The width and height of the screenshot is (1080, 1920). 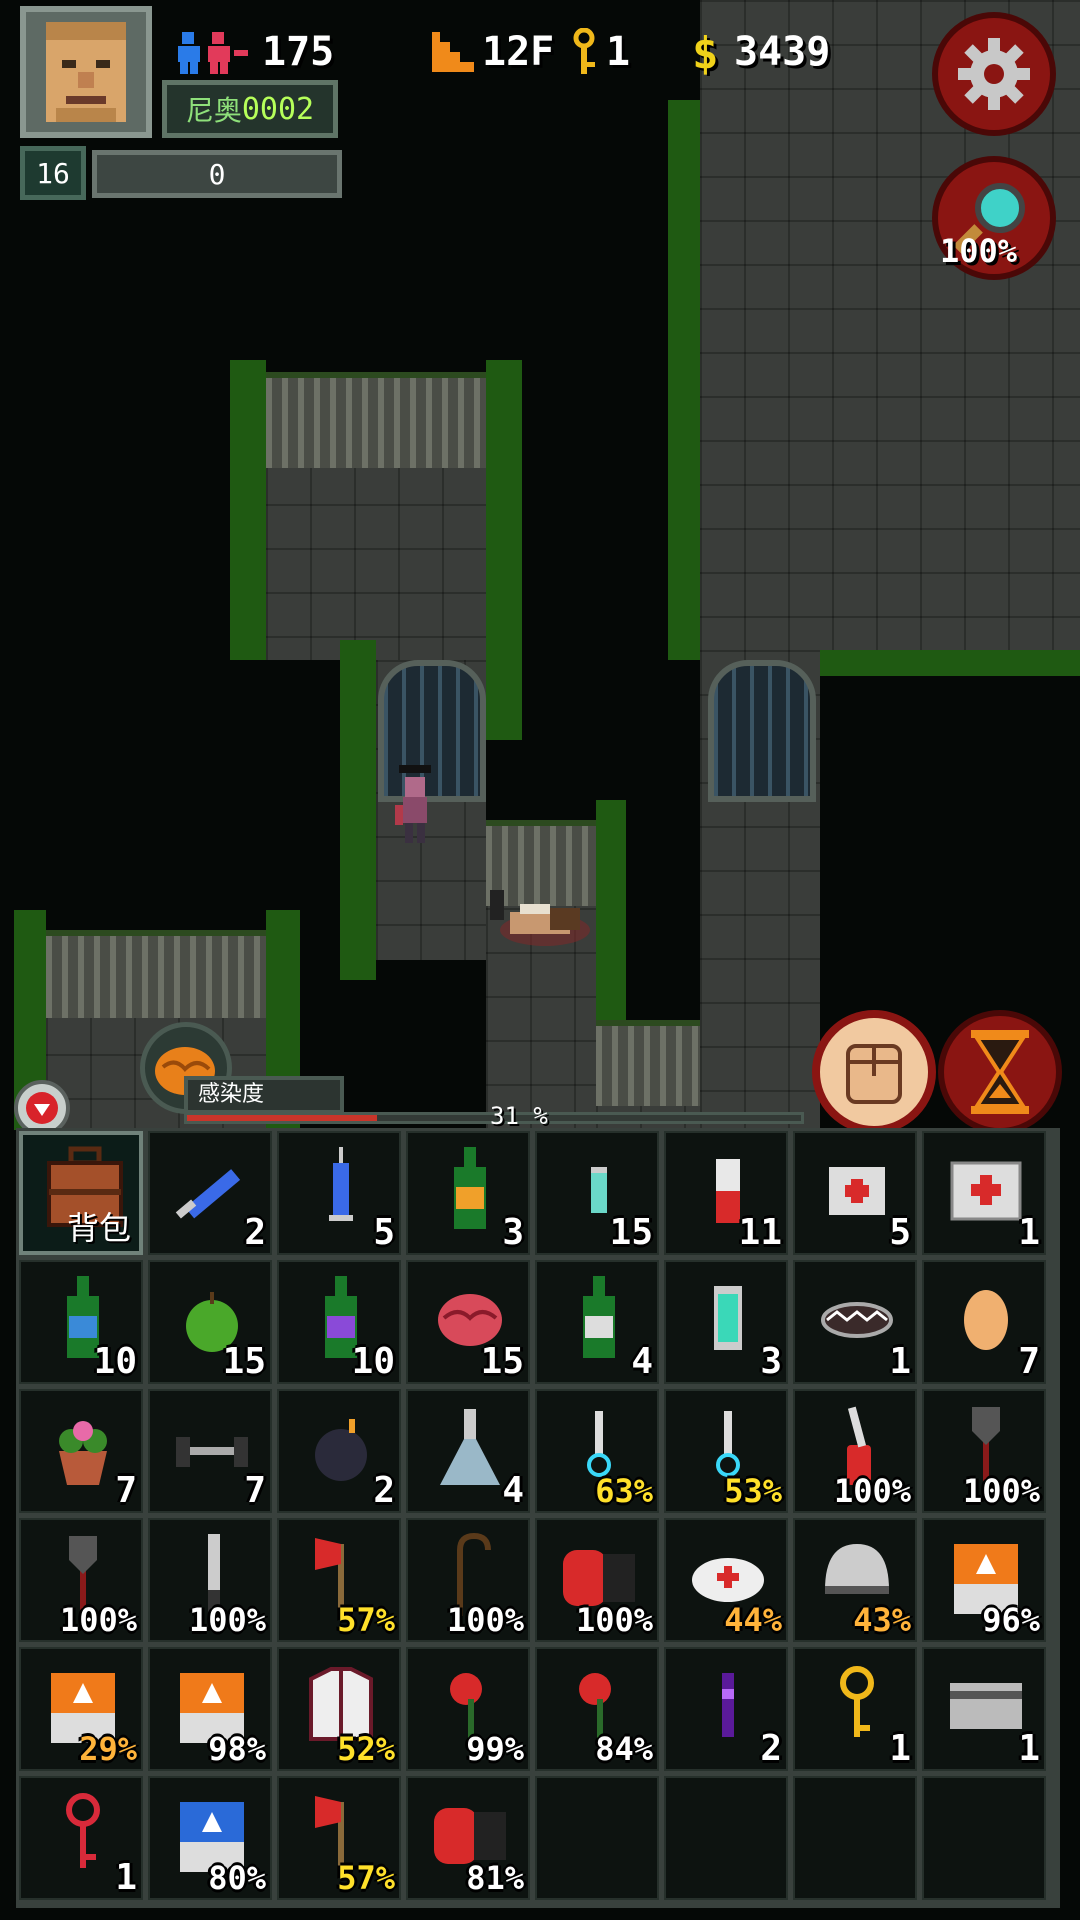 What do you see at coordinates (540, 920) in the screenshot?
I see `corpse` at bounding box center [540, 920].